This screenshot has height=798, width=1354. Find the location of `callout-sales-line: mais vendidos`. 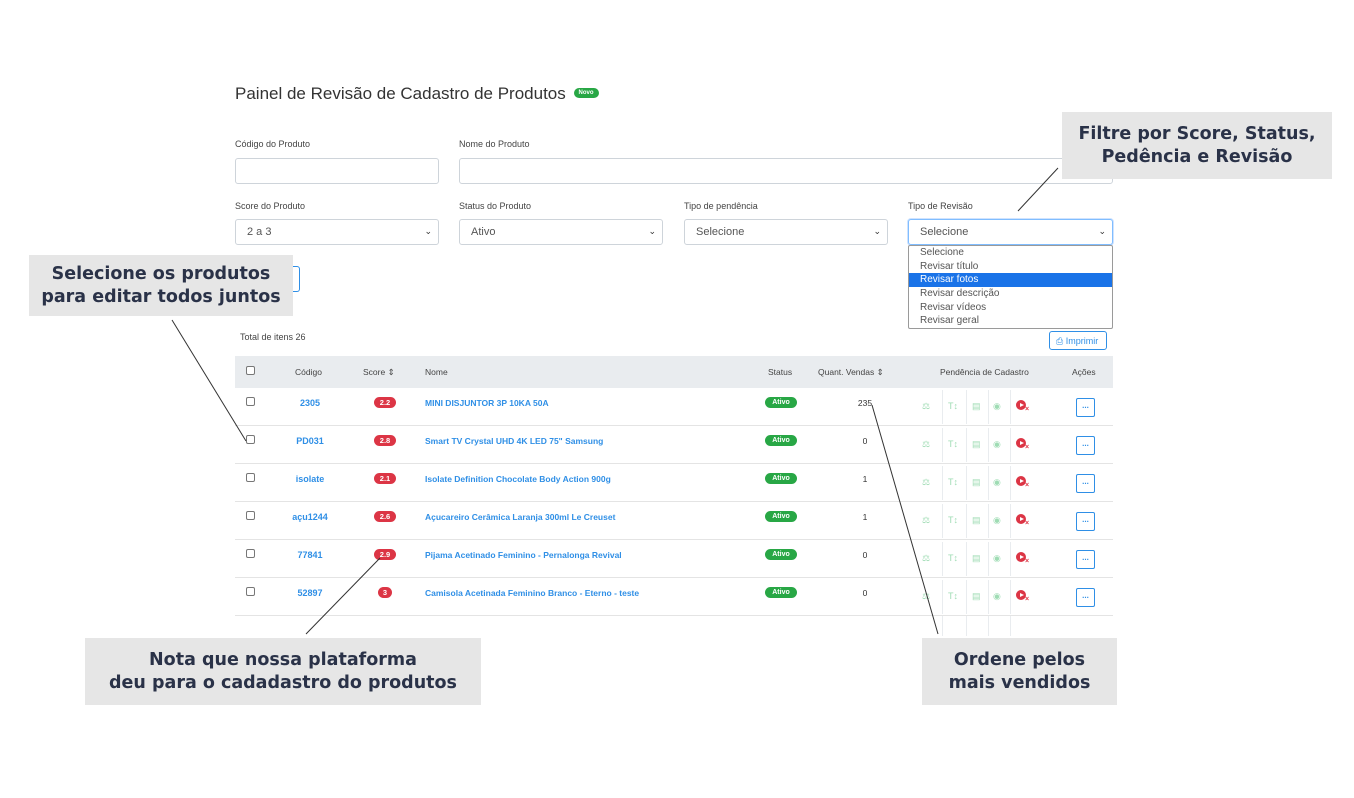

callout-sales-line: mais vendidos is located at coordinates (1019, 682).